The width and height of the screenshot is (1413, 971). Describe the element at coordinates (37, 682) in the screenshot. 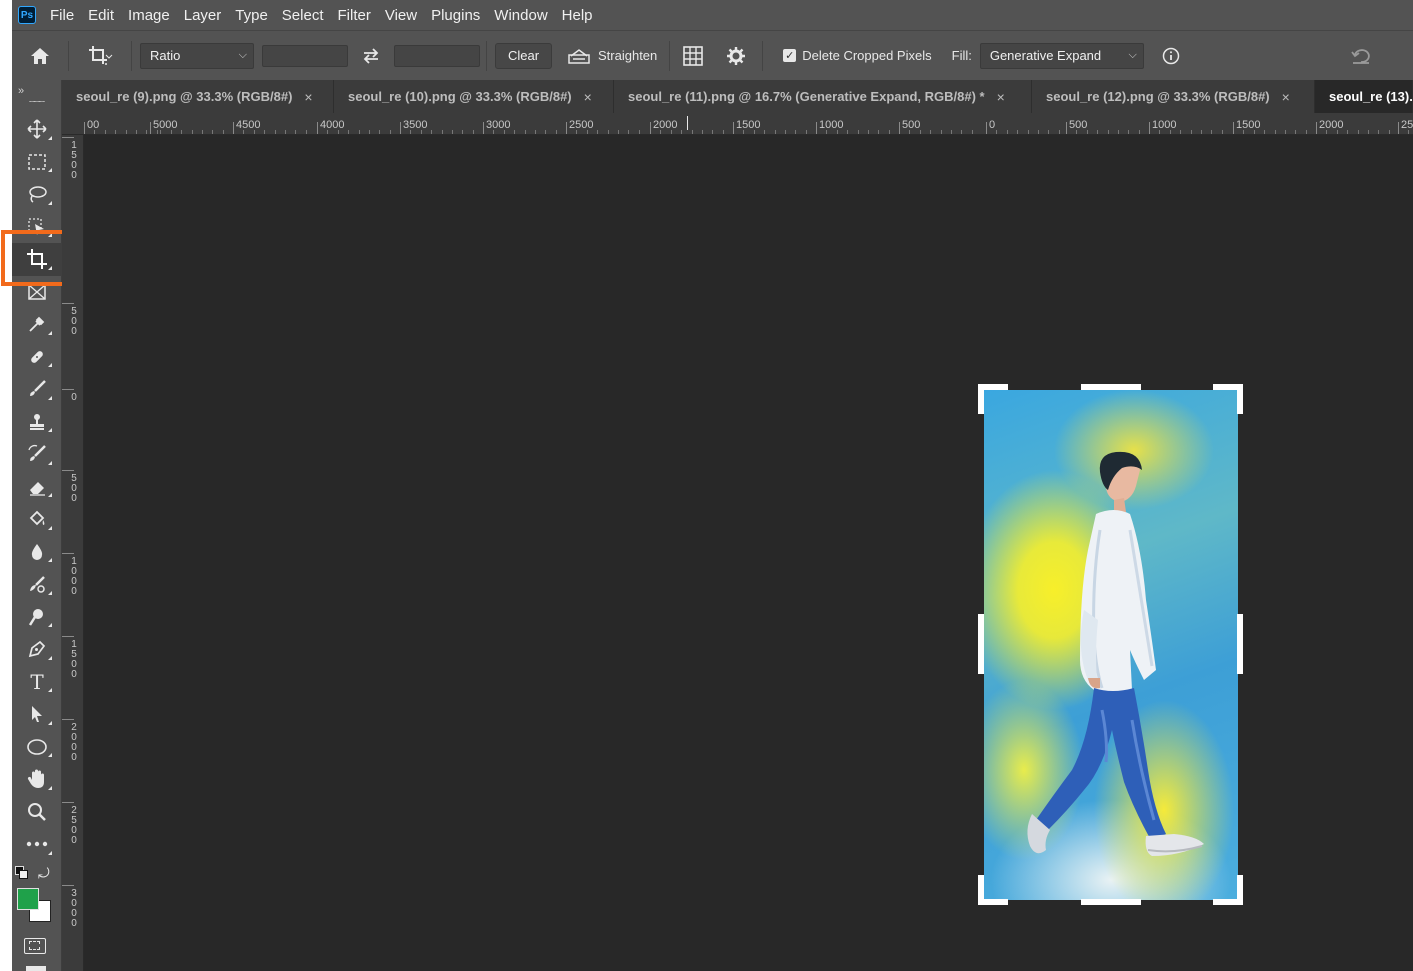

I see `type-icon: T` at that location.